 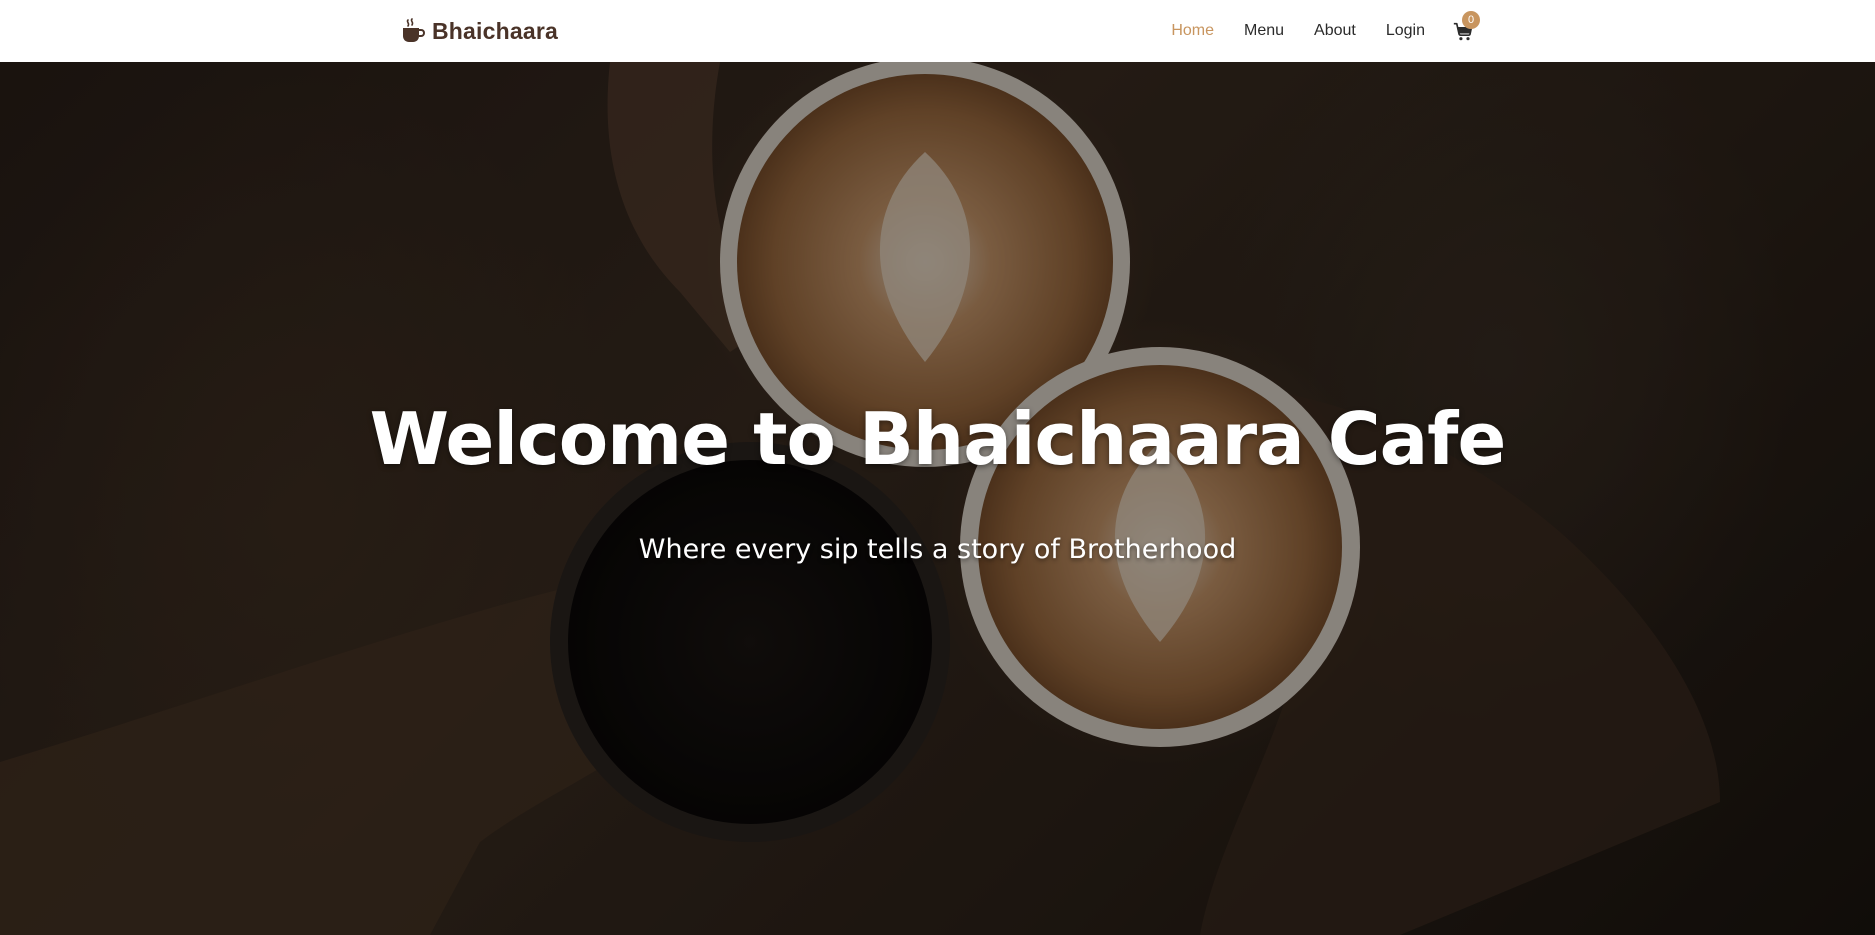 What do you see at coordinates (938, 439) in the screenshot?
I see `hero-title: Welcome to Bhaichaara Cafe` at bounding box center [938, 439].